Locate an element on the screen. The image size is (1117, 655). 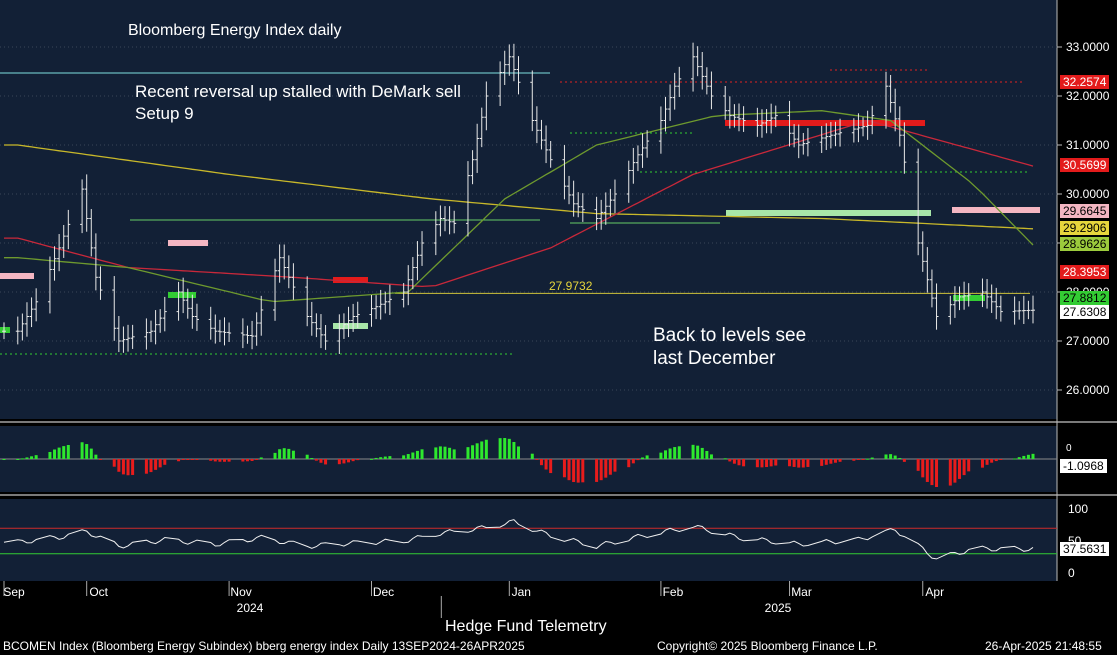
month-label: Nov is located at coordinates (240, 592).